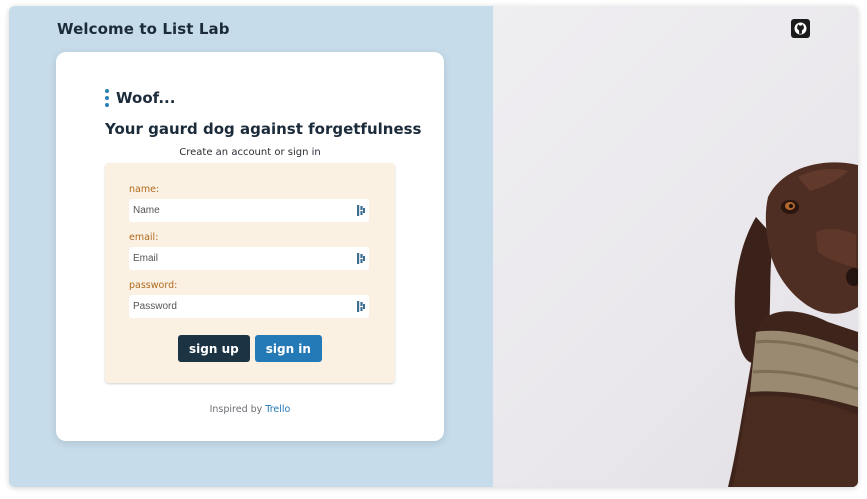 The image size is (867, 499). I want to click on github-icon, so click(800, 28).